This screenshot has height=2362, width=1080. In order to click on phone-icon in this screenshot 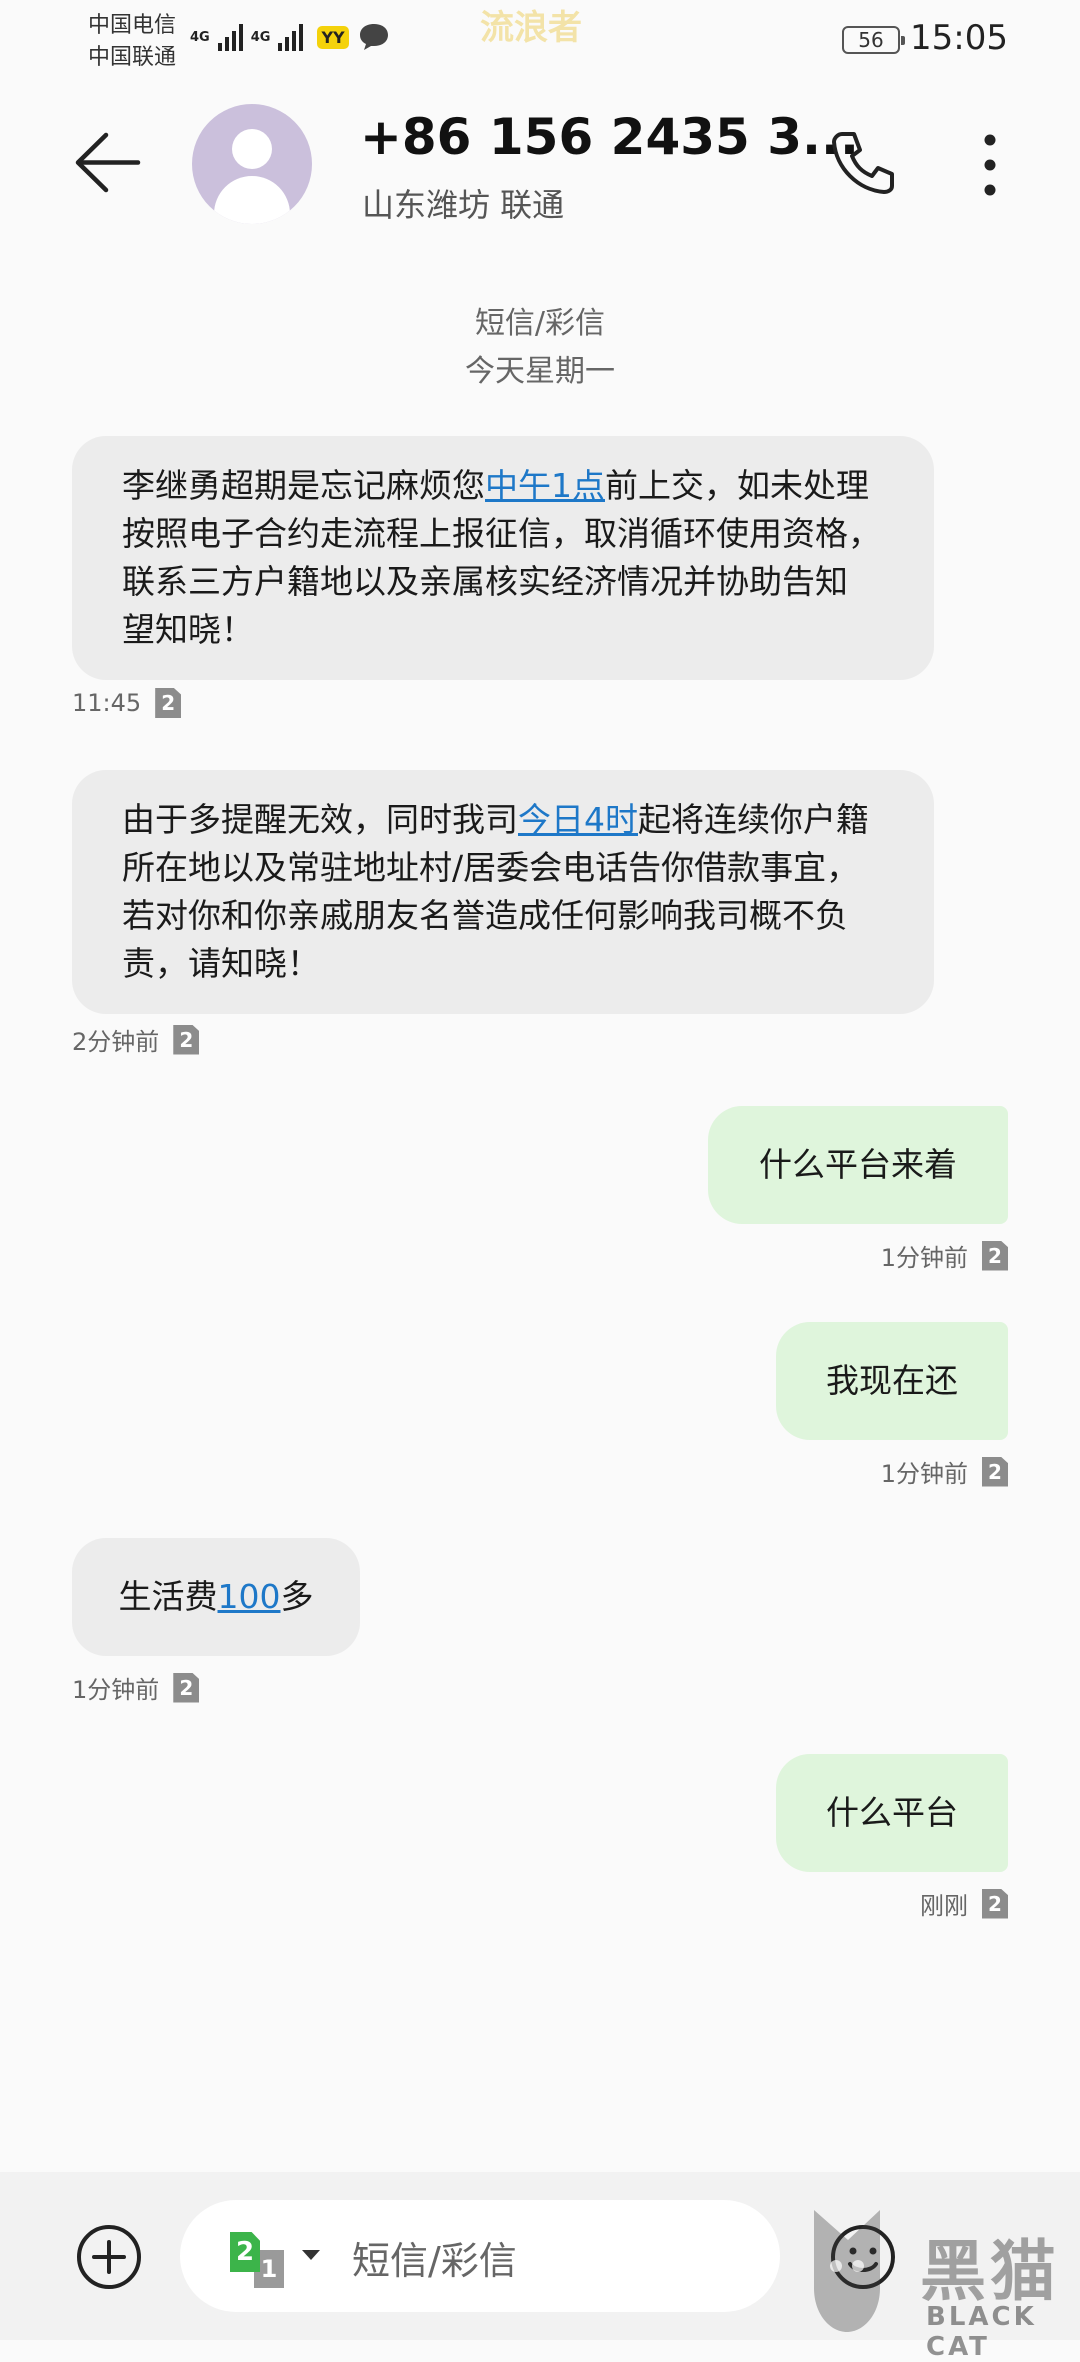, I will do `click(863, 163)`.